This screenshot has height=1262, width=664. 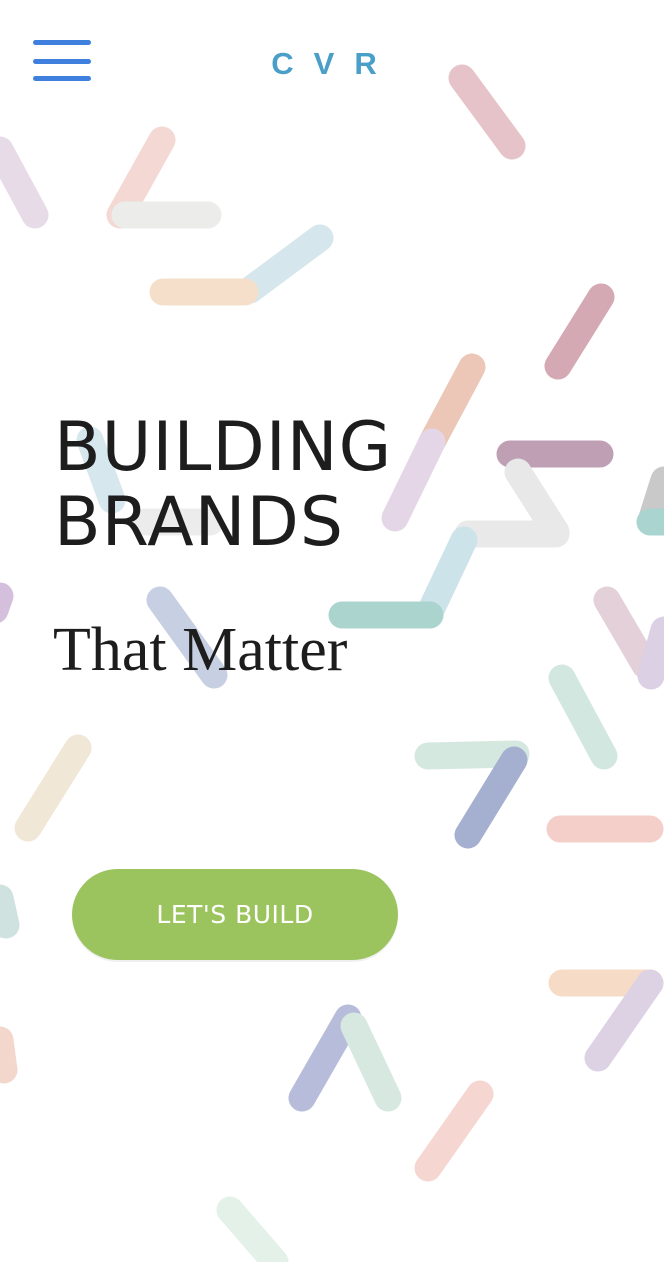 I want to click on menu-button, so click(x=62, y=62).